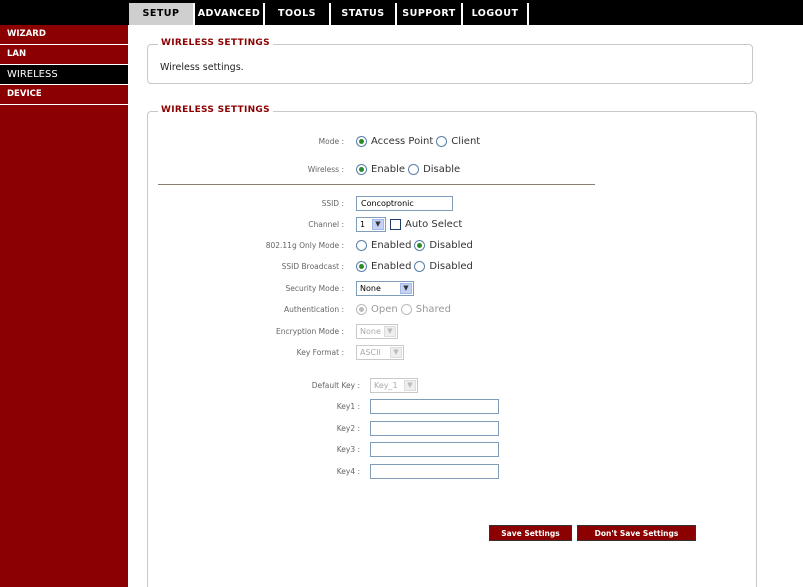 Image resolution: width=803 pixels, height=587 pixels. Describe the element at coordinates (215, 43) in the screenshot. I see `info-panel-legend: WIRELESS SETTINGS` at that location.